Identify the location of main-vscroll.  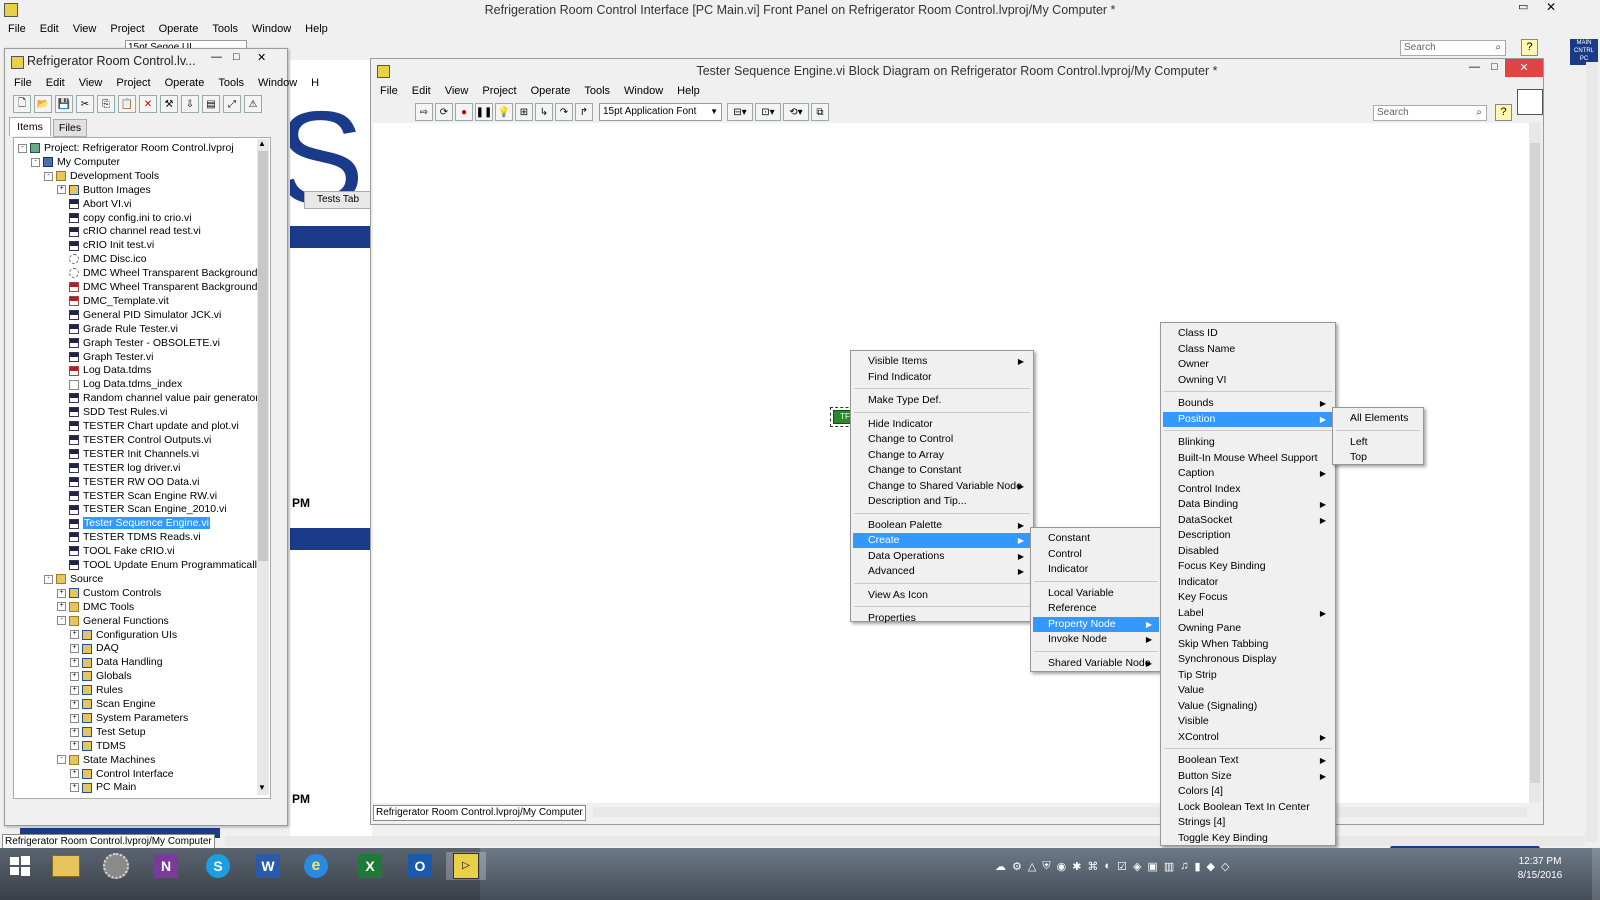
(1592, 452).